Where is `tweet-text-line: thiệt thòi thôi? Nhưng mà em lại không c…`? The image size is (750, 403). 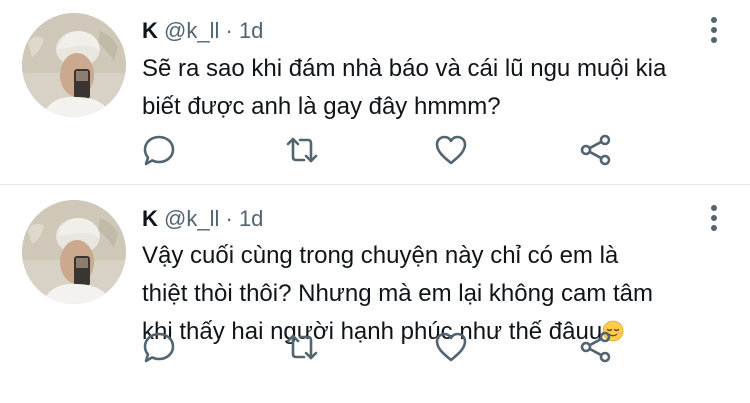 tweet-text-line: thiệt thòi thôi? Nhưng mà em lại không c… is located at coordinates (397, 293).